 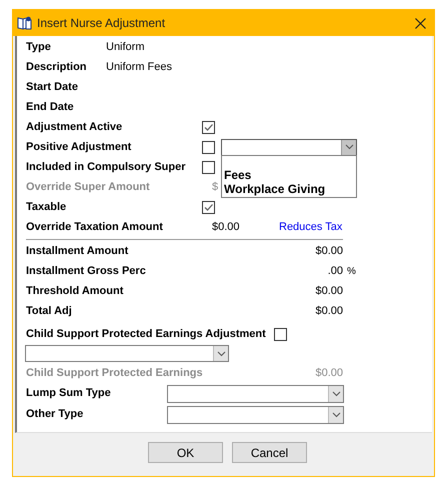 What do you see at coordinates (50, 107) in the screenshot?
I see `field-label: End Date` at bounding box center [50, 107].